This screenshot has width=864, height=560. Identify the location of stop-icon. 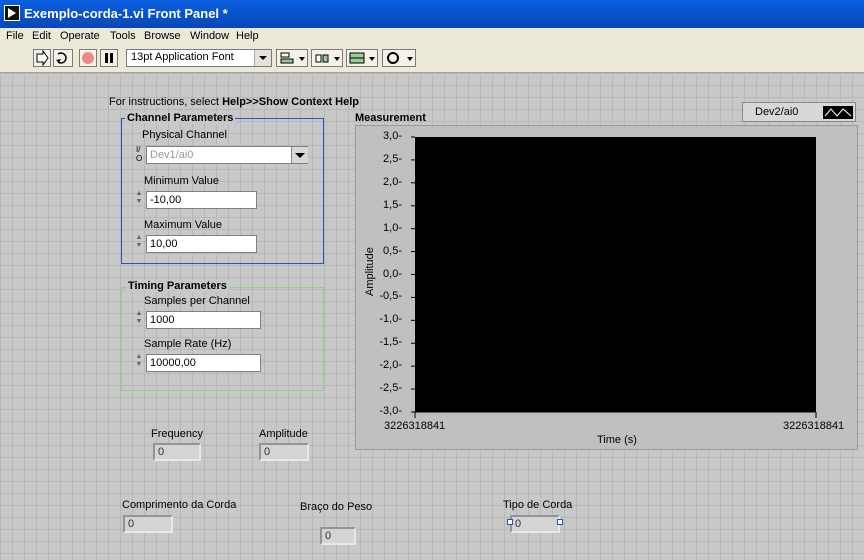
(88, 58).